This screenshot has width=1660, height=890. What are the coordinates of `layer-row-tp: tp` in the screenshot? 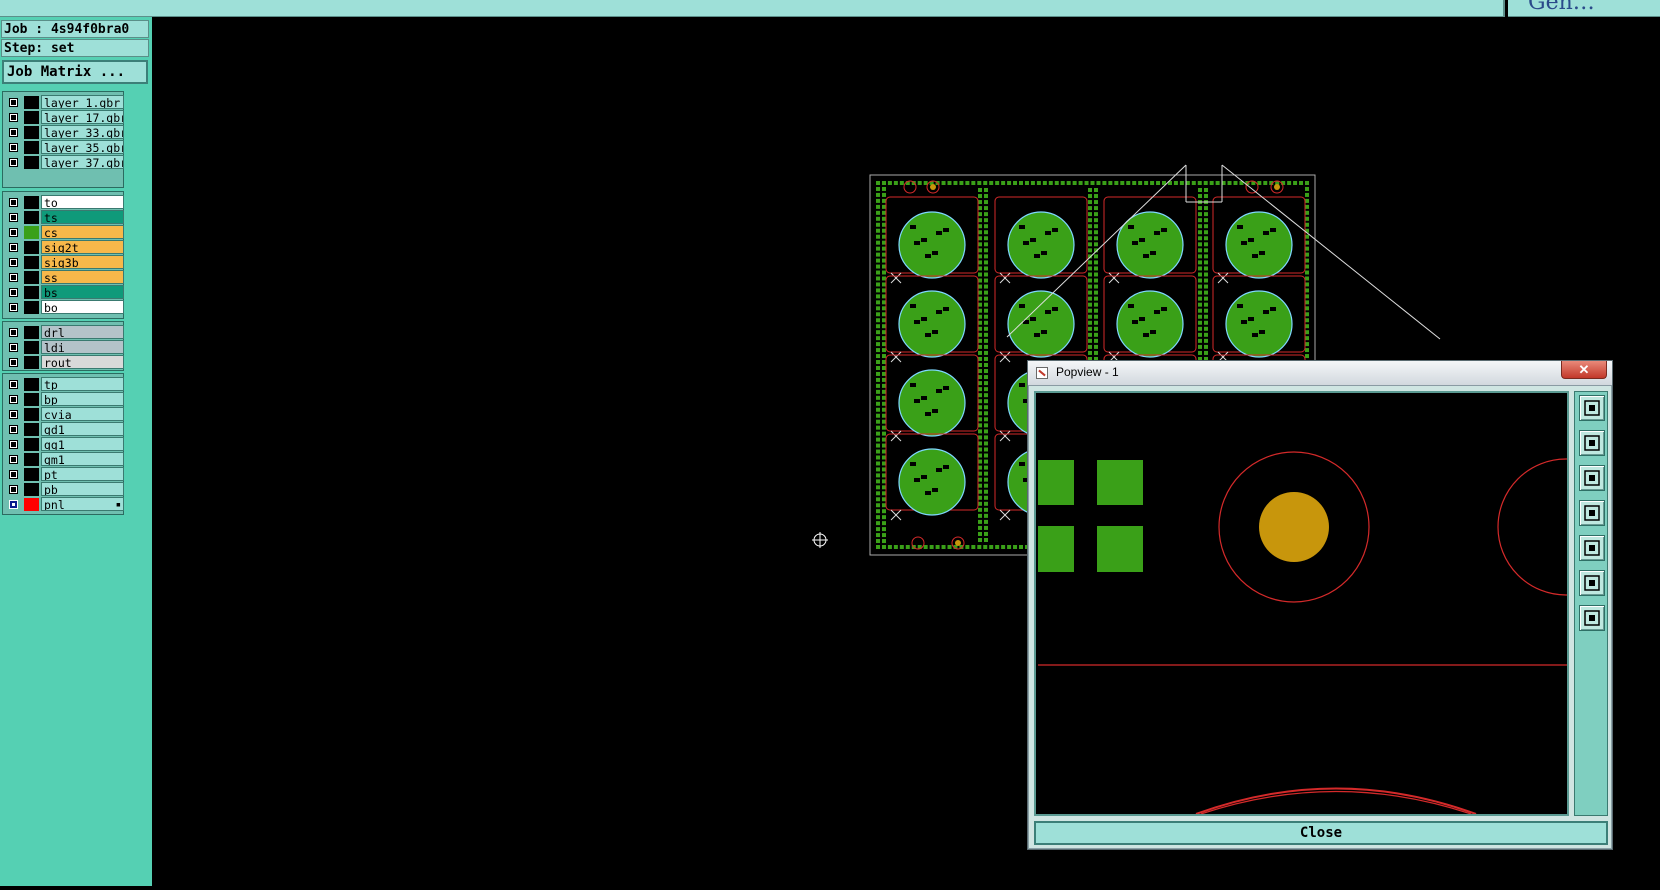 It's located at (65, 384).